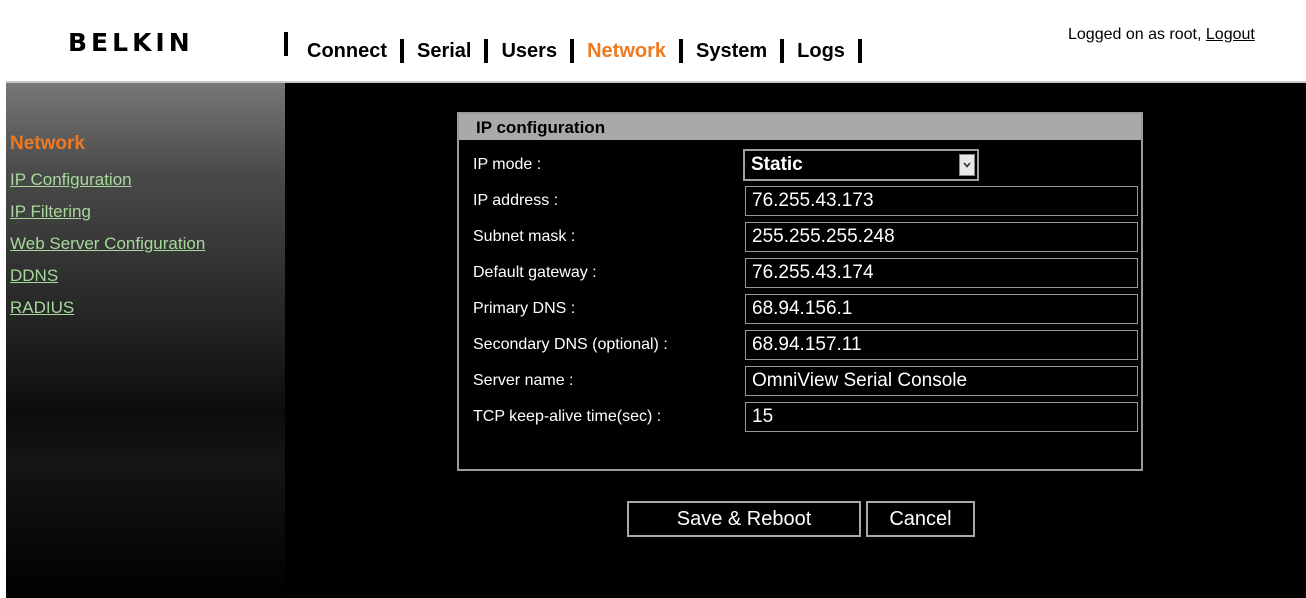 This screenshot has height=598, width=1306. I want to click on sidebar-item-web-server-configuration: Web Server Configuration, so click(107, 244).